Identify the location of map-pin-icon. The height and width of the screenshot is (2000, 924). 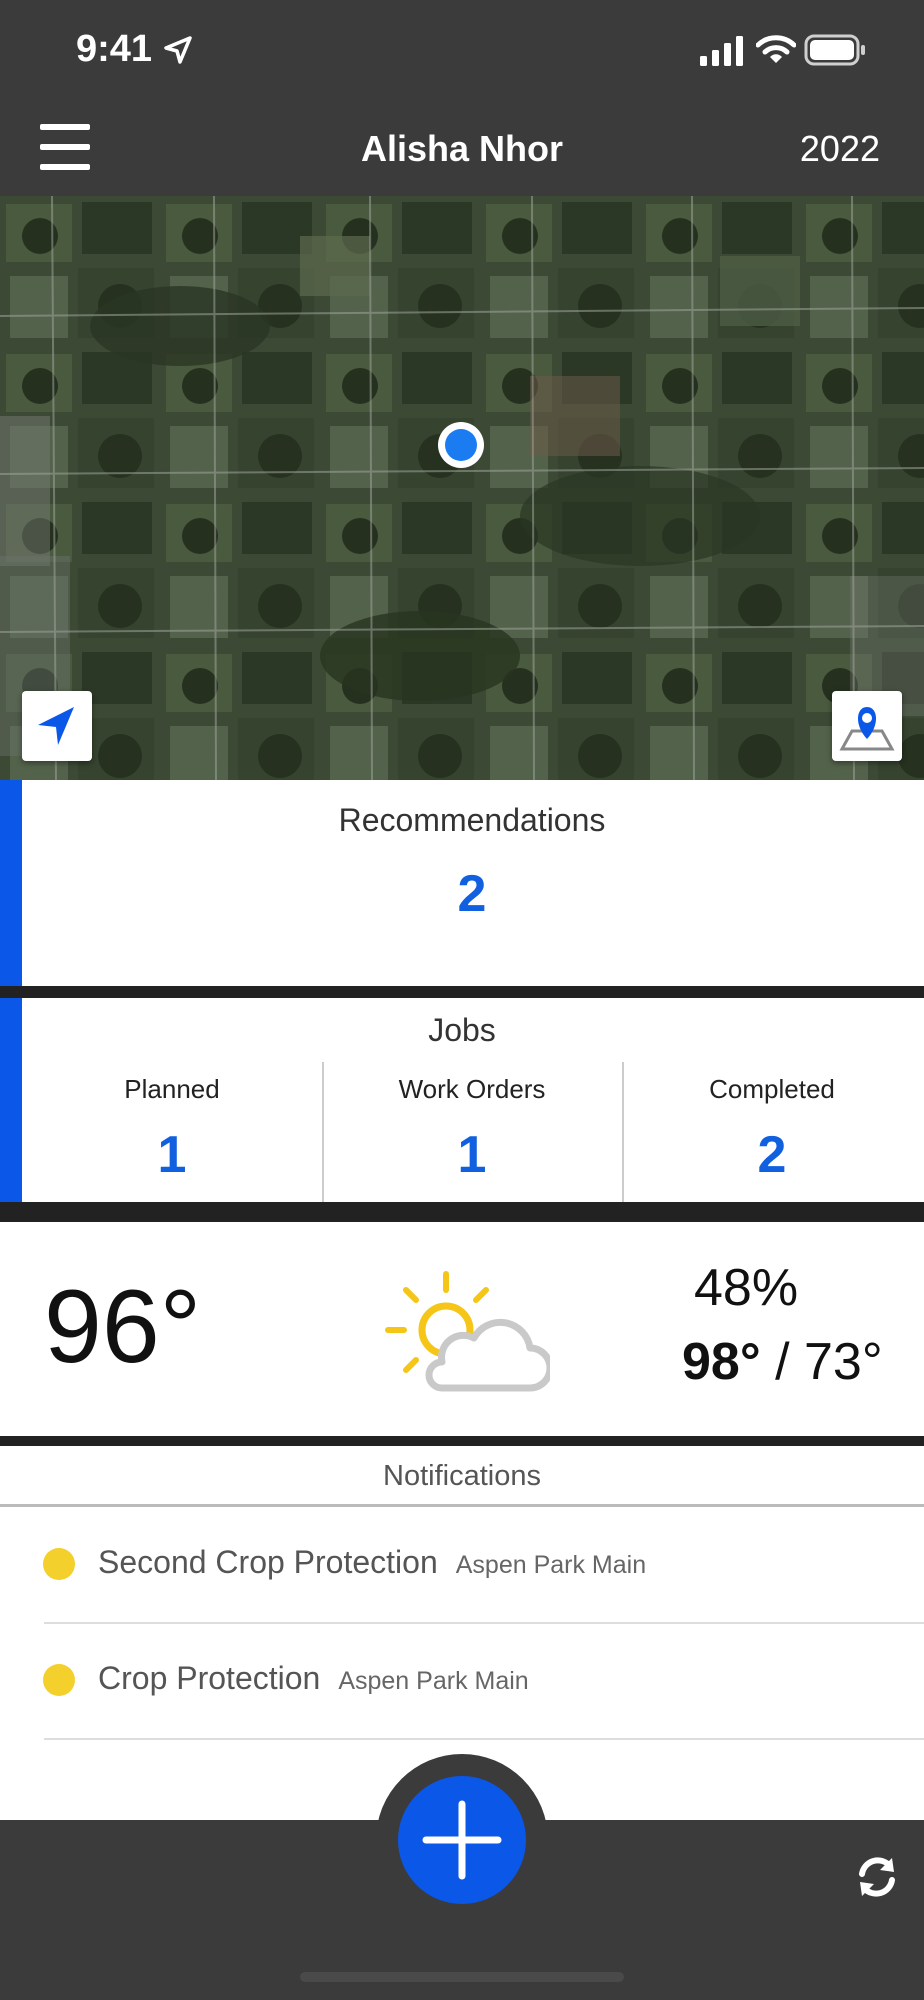
(867, 729).